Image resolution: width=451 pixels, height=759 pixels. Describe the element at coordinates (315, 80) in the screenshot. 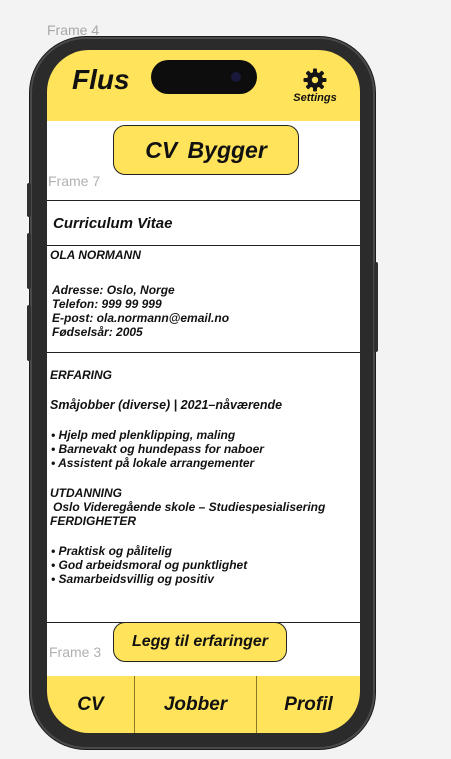

I see `gear-icon` at that location.